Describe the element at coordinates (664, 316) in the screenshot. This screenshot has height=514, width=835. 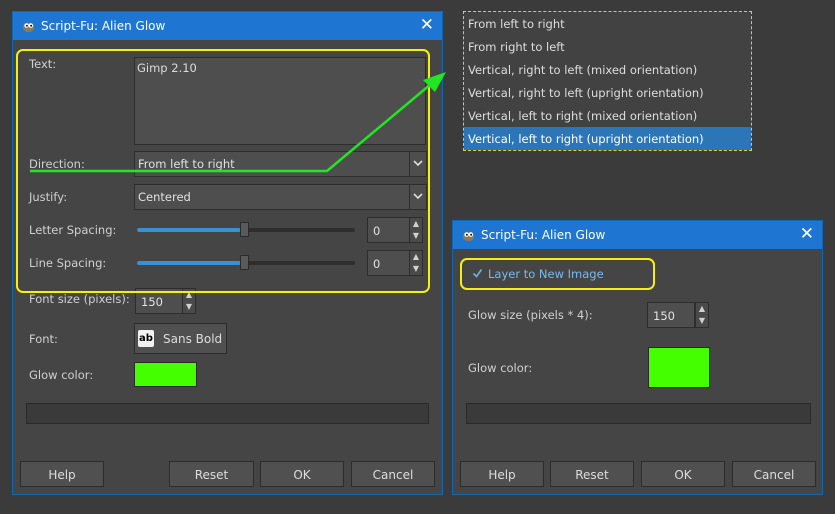
I see `glow-size-value: 150` at that location.